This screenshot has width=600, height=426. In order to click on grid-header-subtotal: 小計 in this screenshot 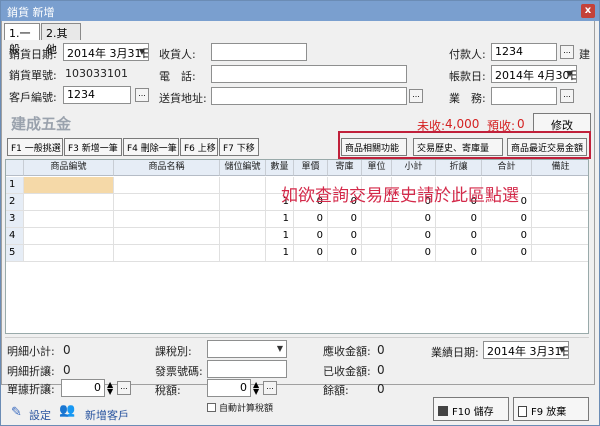, I will do `click(414, 168)`.